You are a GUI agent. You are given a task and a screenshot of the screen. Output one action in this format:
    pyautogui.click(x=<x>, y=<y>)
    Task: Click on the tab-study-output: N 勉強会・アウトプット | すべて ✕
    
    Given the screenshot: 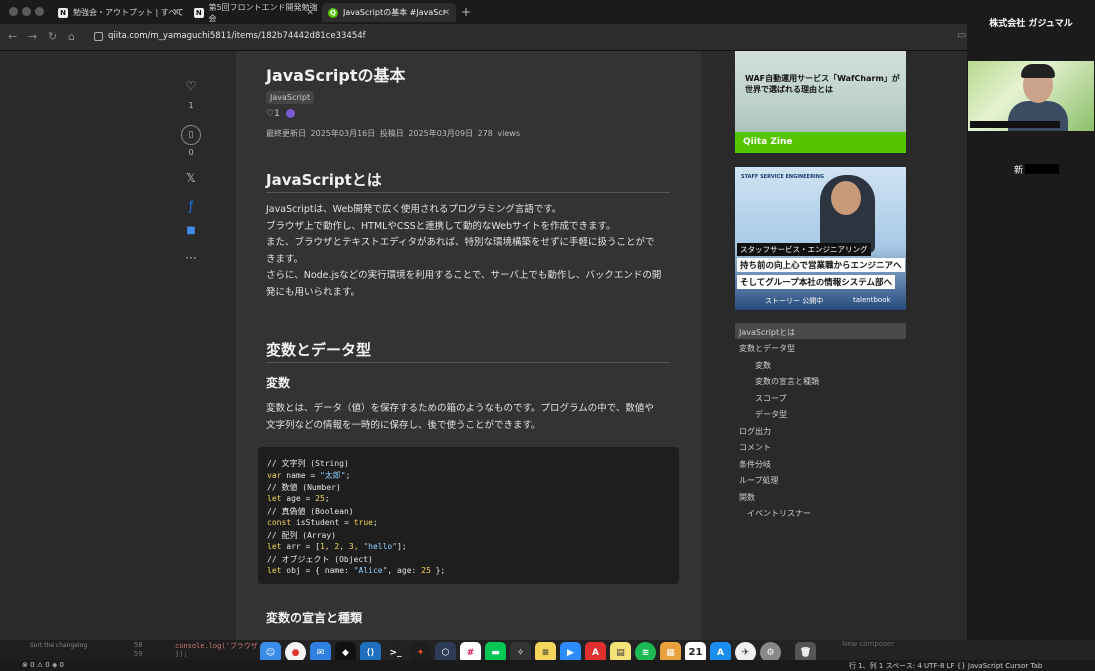 What is the action you would take?
    pyautogui.click(x=119, y=12)
    